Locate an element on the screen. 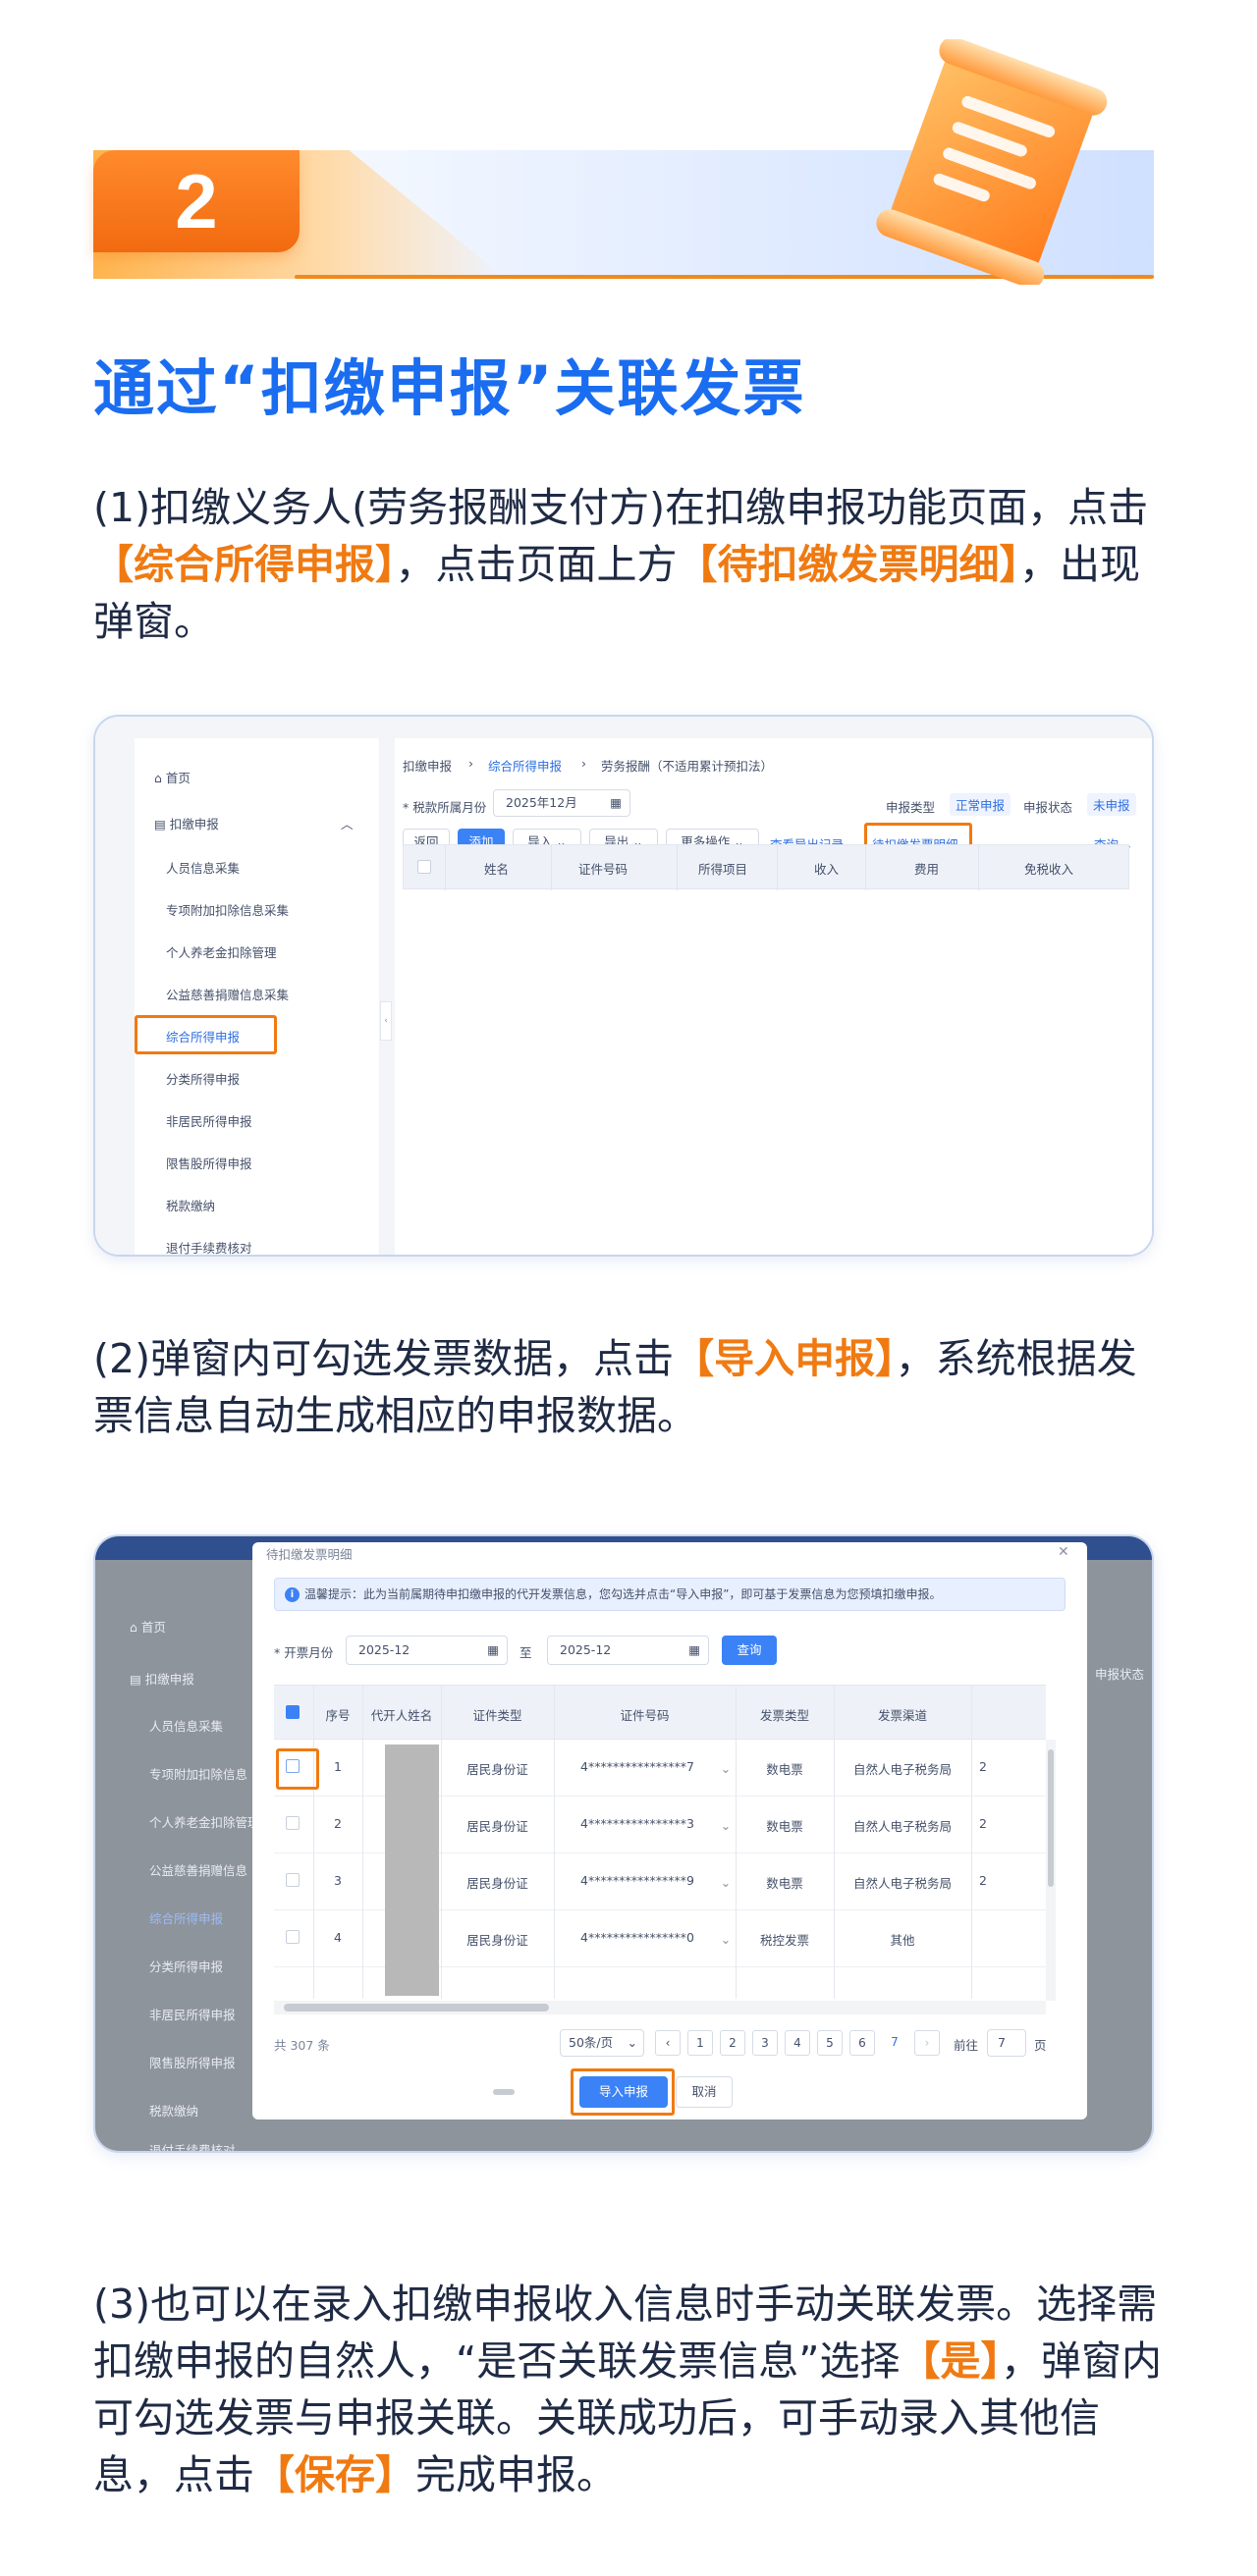  step1-part-c: ，点击页面上方 is located at coordinates (536, 564).